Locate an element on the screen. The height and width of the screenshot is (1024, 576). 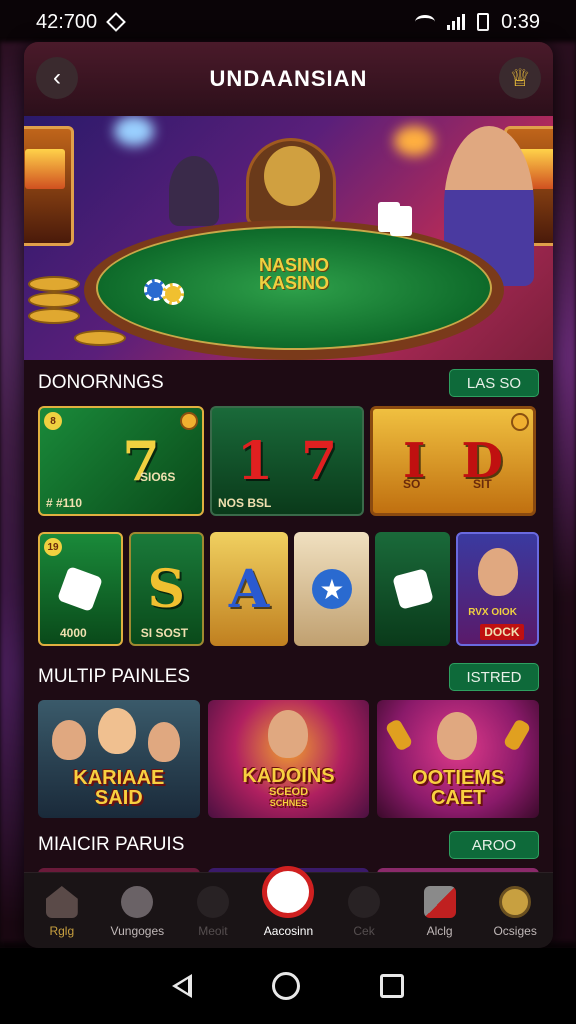
promo-card: KADOINS SCEOD SCHNES is located at coordinates (288, 759).